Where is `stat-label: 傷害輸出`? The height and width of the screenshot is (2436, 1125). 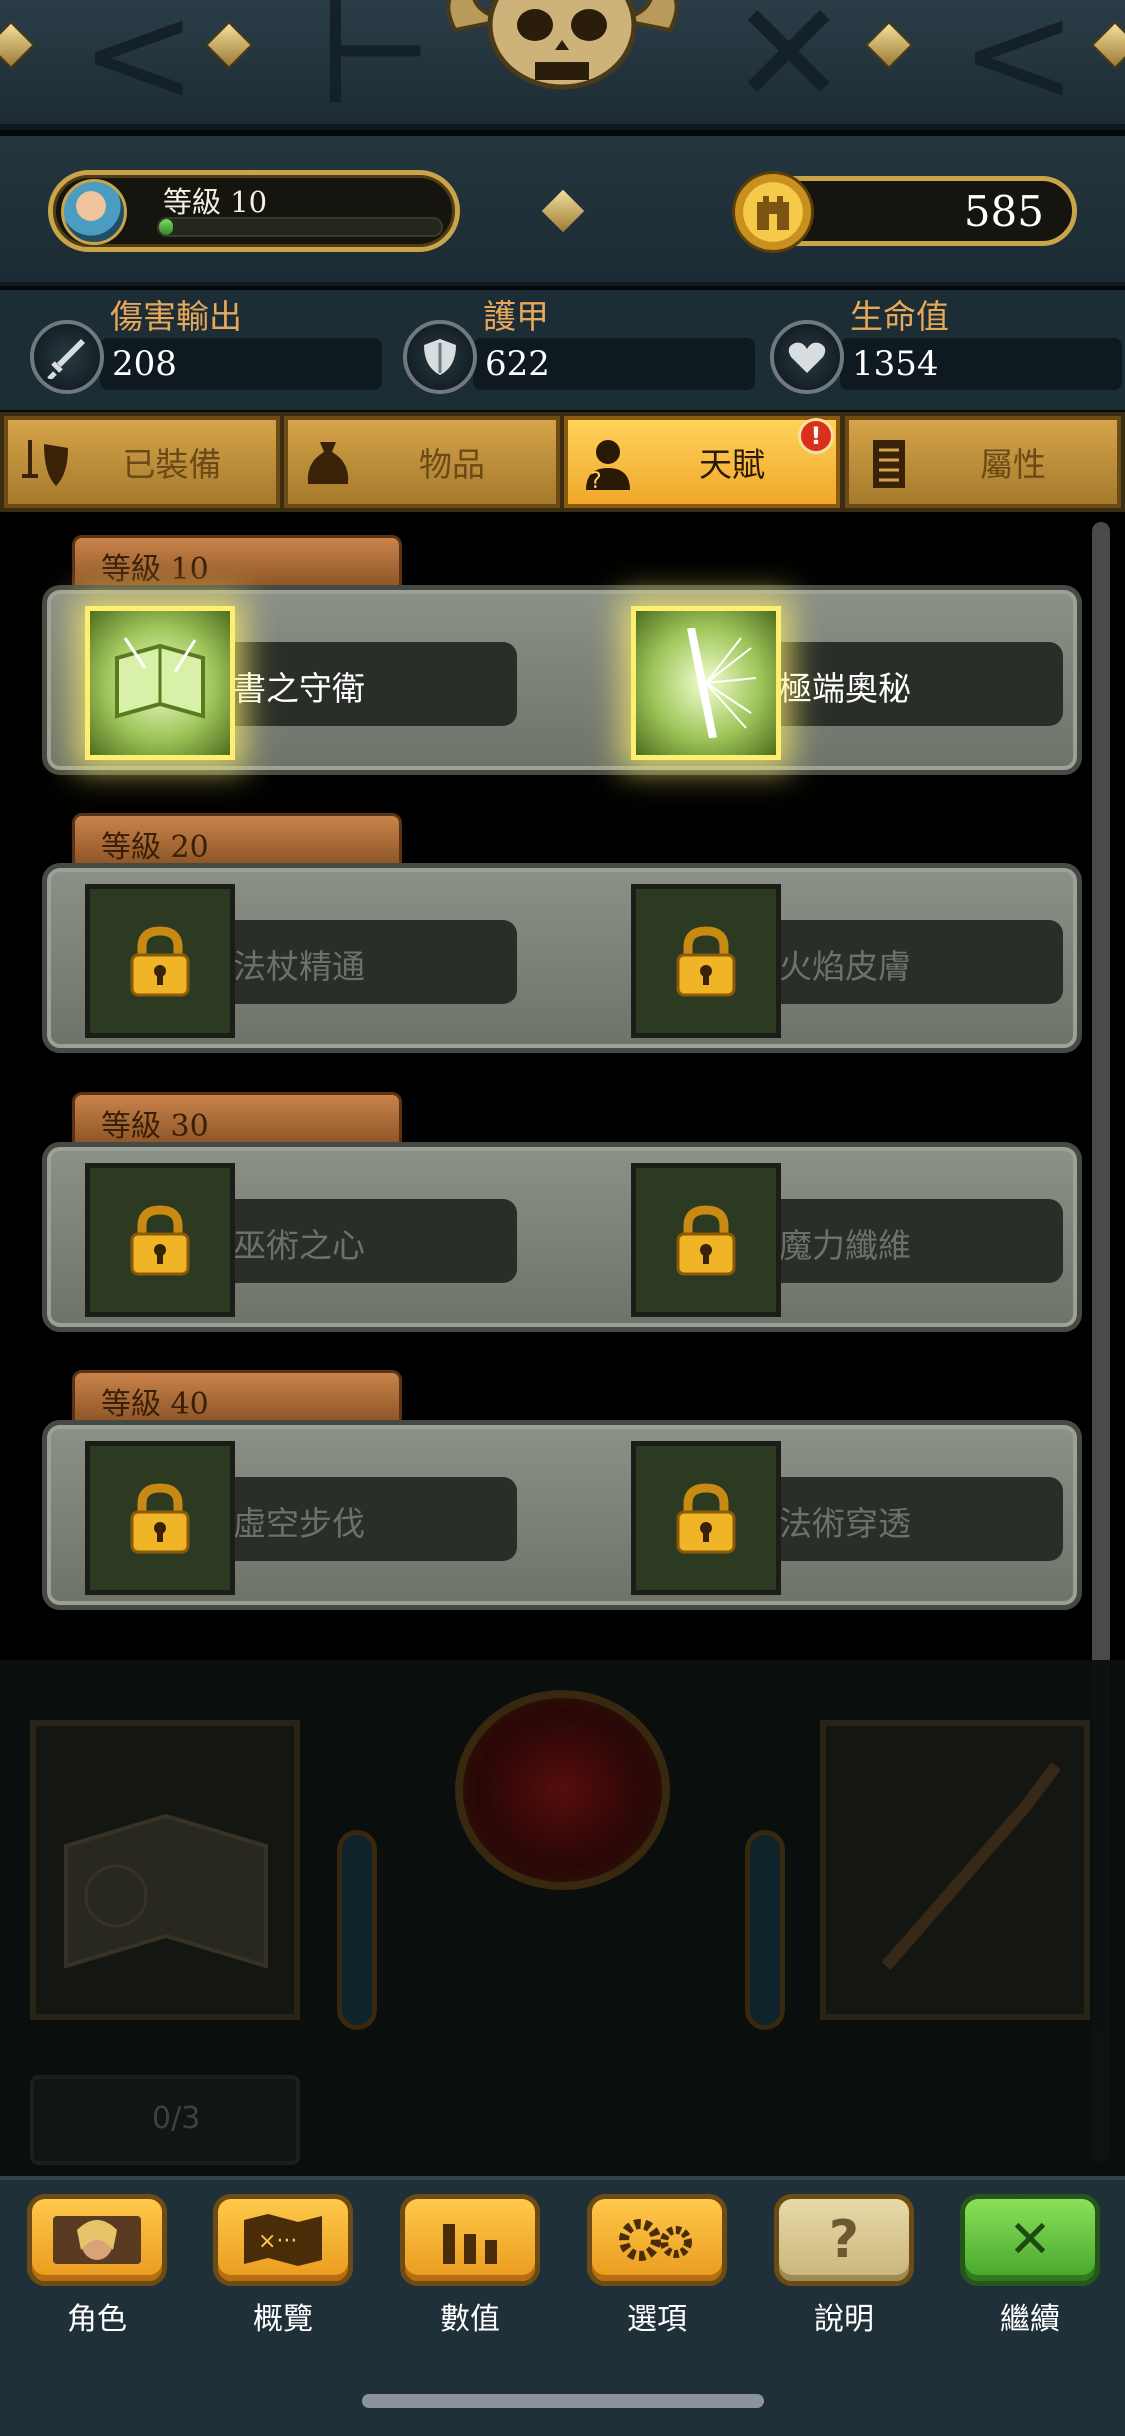
stat-label: 傷害輸出 is located at coordinates (176, 316).